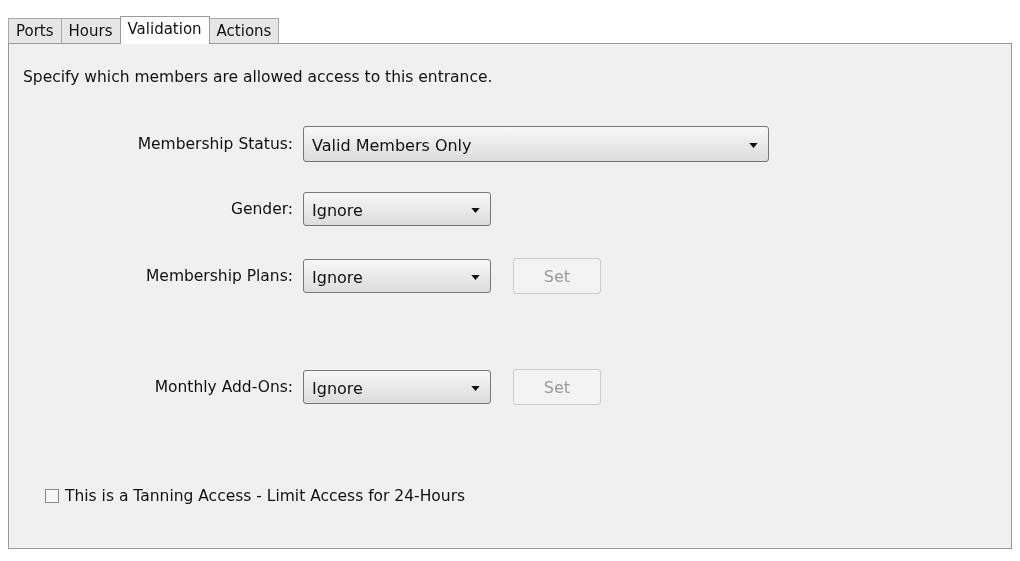 The width and height of the screenshot is (1020, 561). Describe the element at coordinates (215, 144) in the screenshot. I see `field-label: Membership Status:` at that location.